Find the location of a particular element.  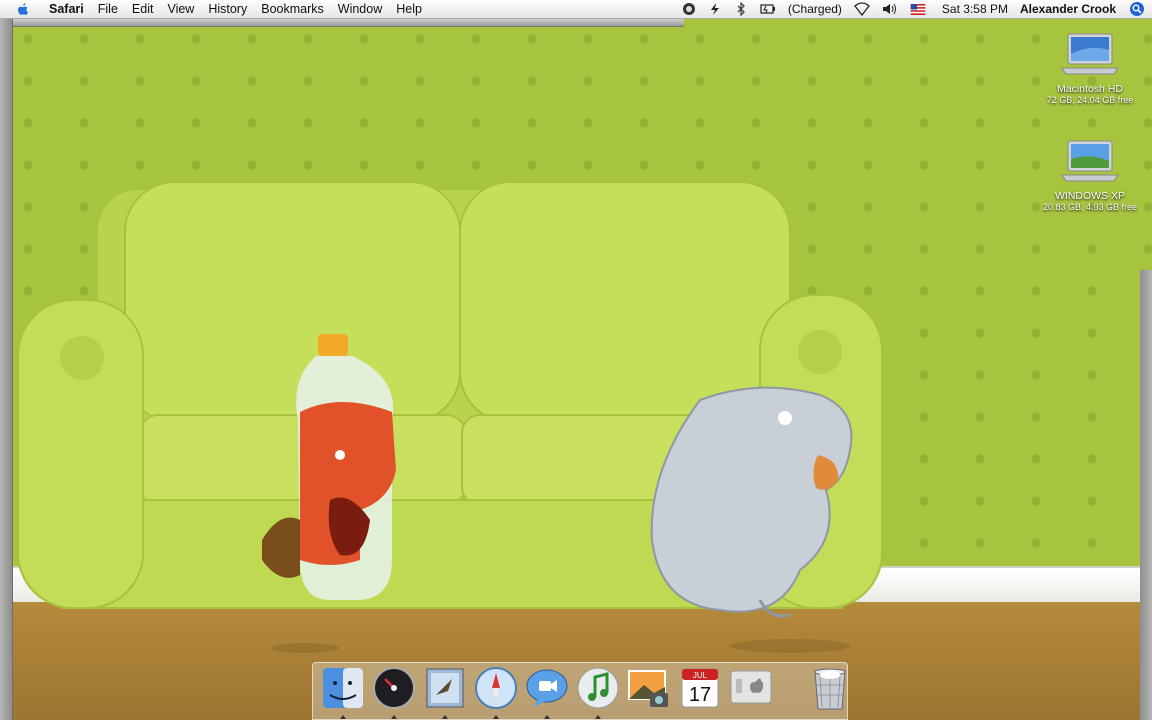

ichat-icon is located at coordinates (546, 688).